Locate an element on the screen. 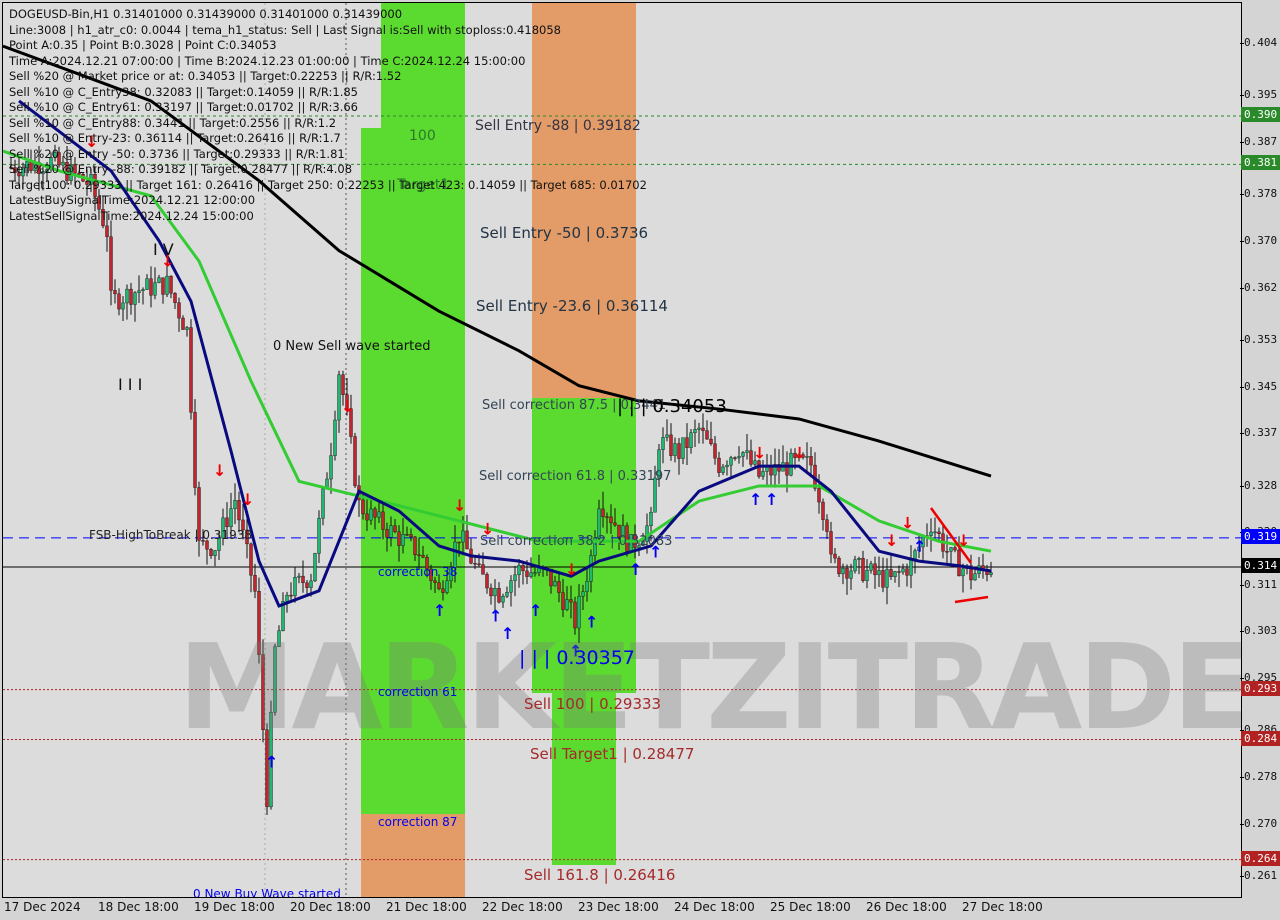 The height and width of the screenshot is (920, 1280). time-tick-label: 17 Dec 2024 is located at coordinates (42, 907).